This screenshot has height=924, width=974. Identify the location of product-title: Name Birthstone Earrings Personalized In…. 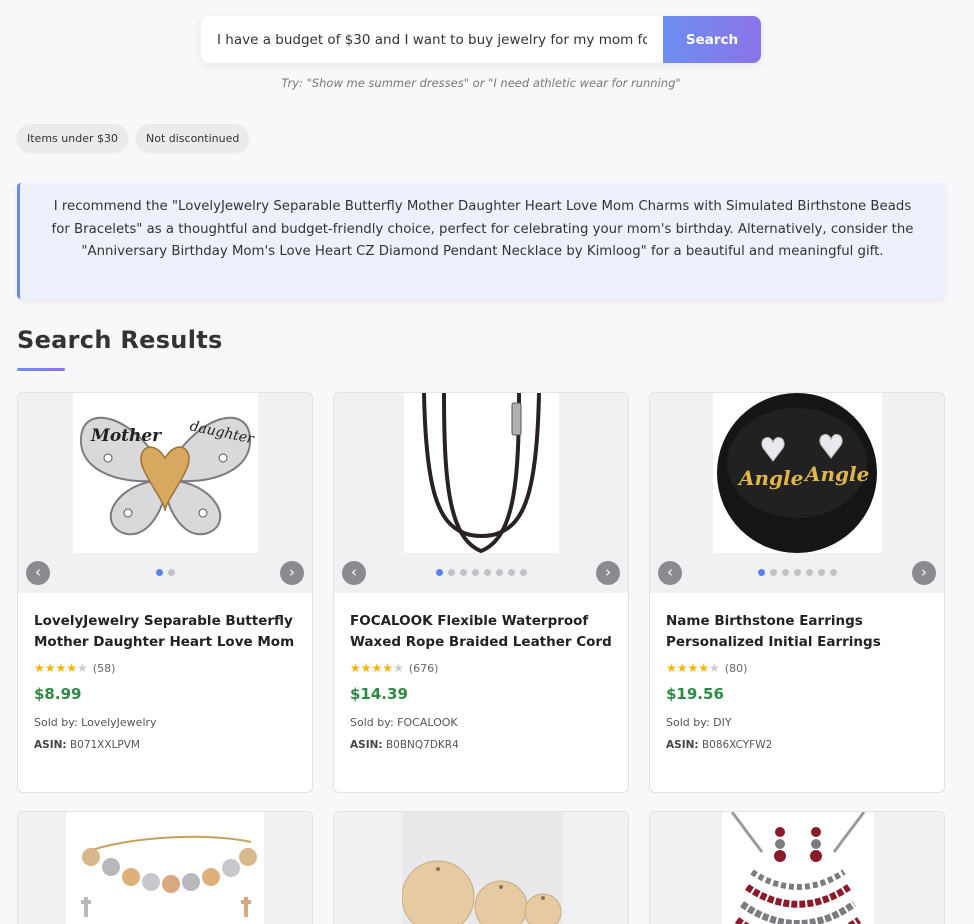
(797, 632).